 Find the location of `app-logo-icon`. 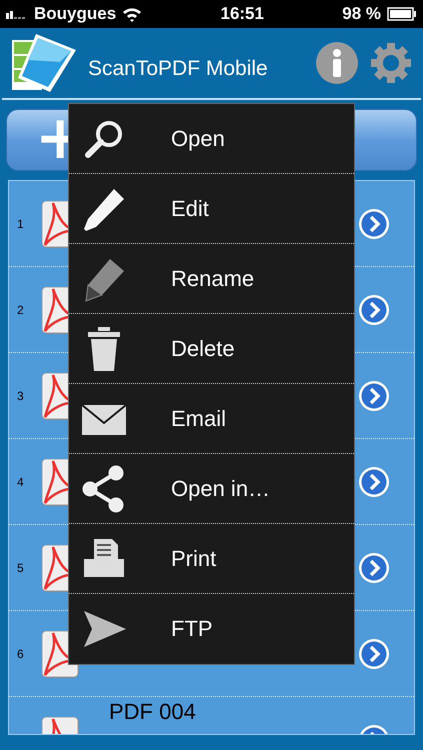

app-logo-icon is located at coordinates (44, 63).